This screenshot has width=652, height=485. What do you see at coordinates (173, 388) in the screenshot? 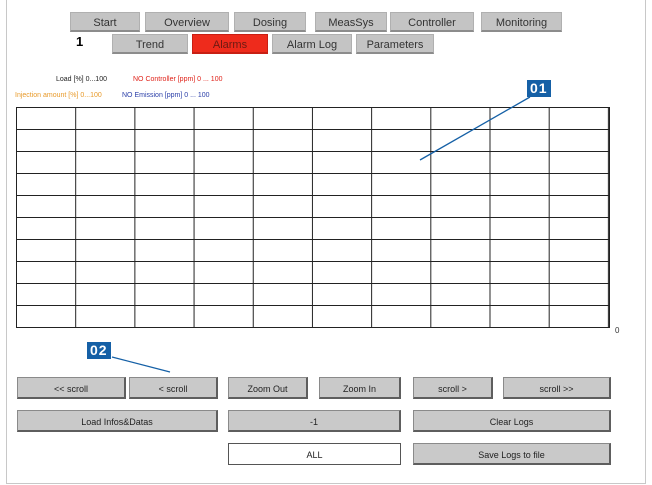
I see `scroll-back-button: < scroll` at bounding box center [173, 388].